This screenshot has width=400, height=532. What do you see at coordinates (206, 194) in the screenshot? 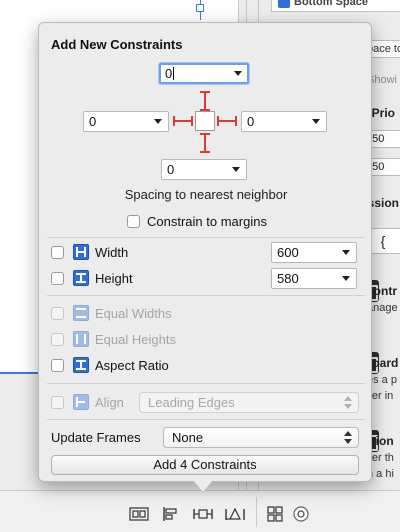
I see `spacing-label: Spacing to nearest neighbor` at bounding box center [206, 194].